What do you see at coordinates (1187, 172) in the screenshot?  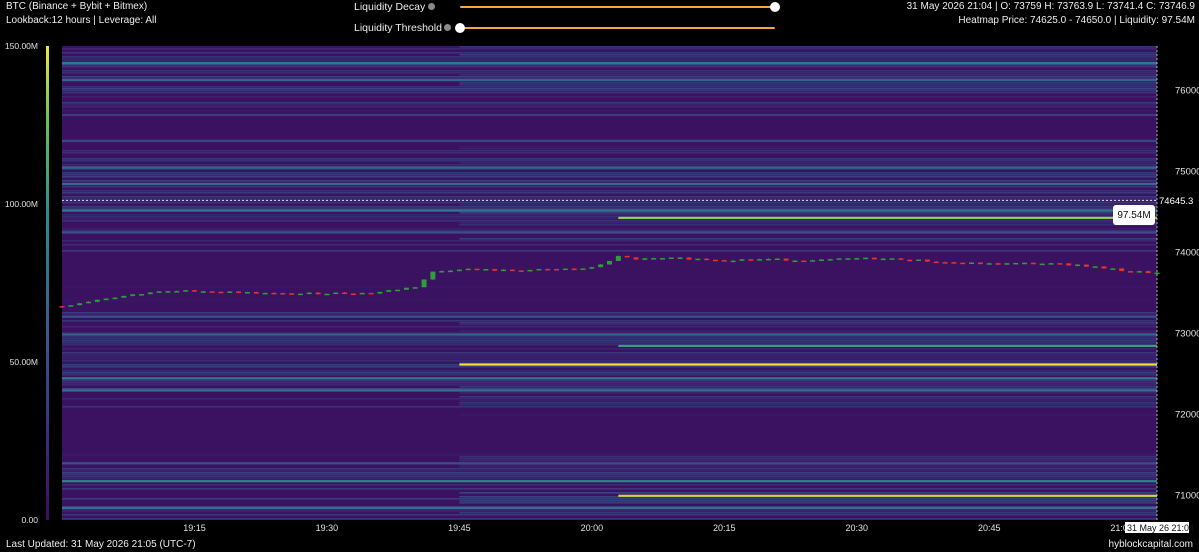 I see `price-tick-label: 75000.0` at bounding box center [1187, 172].